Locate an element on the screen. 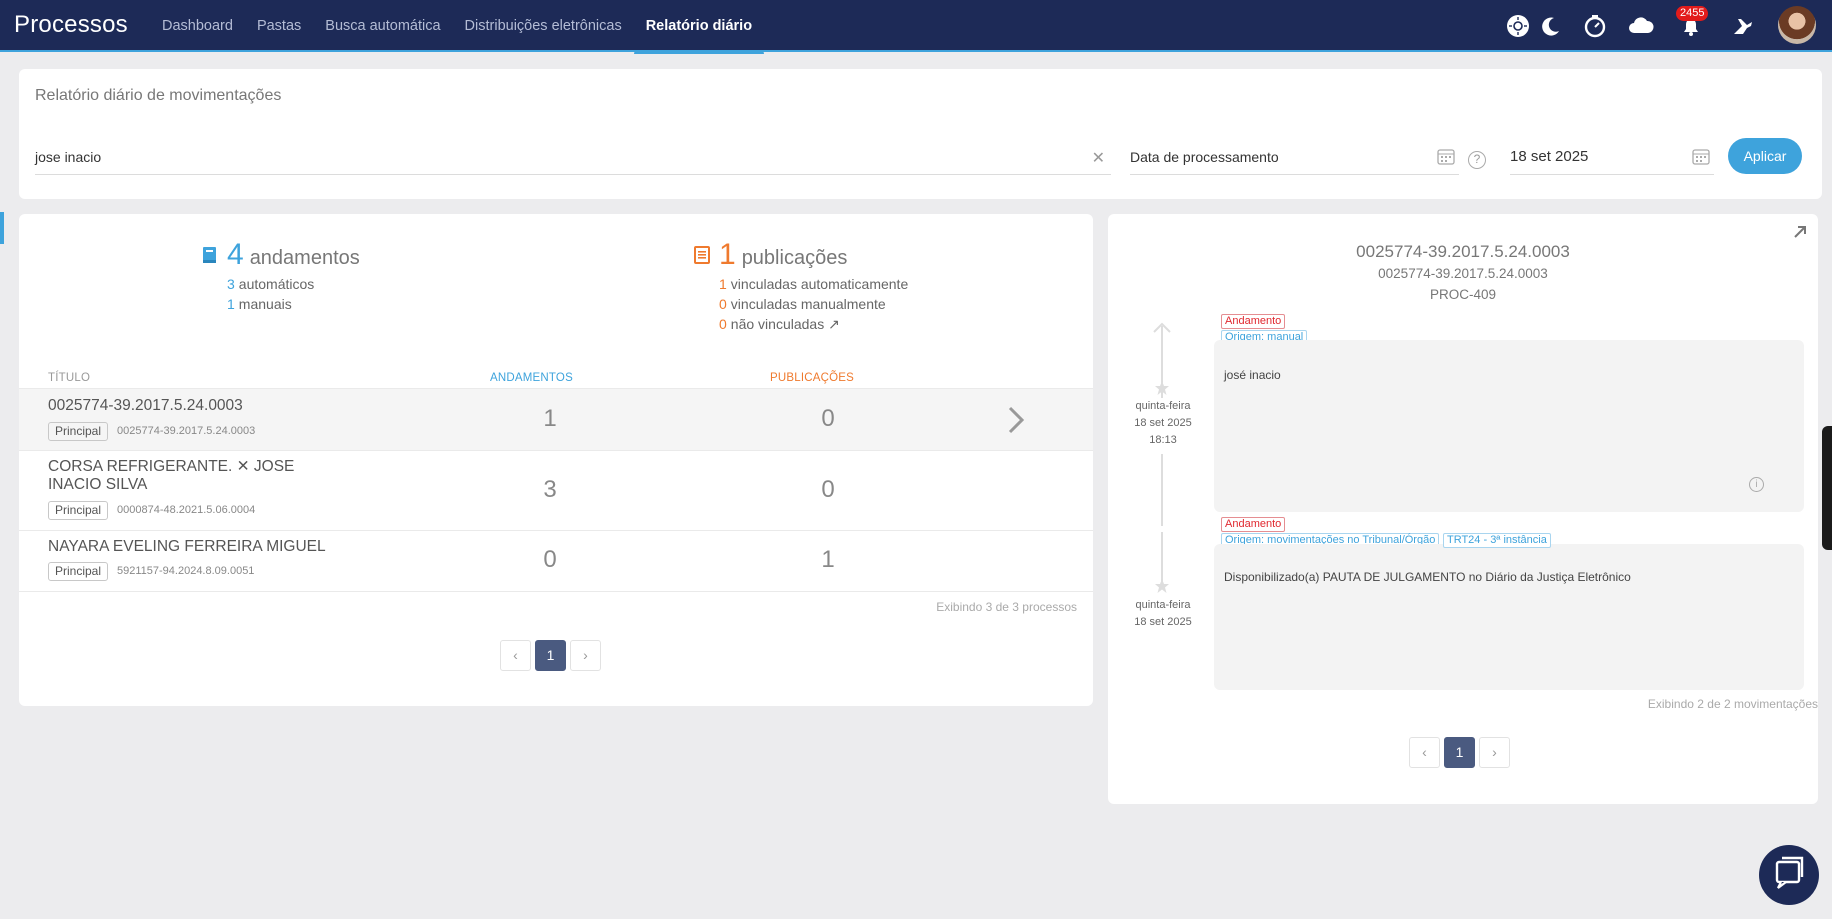 The width and height of the screenshot is (1832, 919). movement-text: josé inacio is located at coordinates (1252, 375).